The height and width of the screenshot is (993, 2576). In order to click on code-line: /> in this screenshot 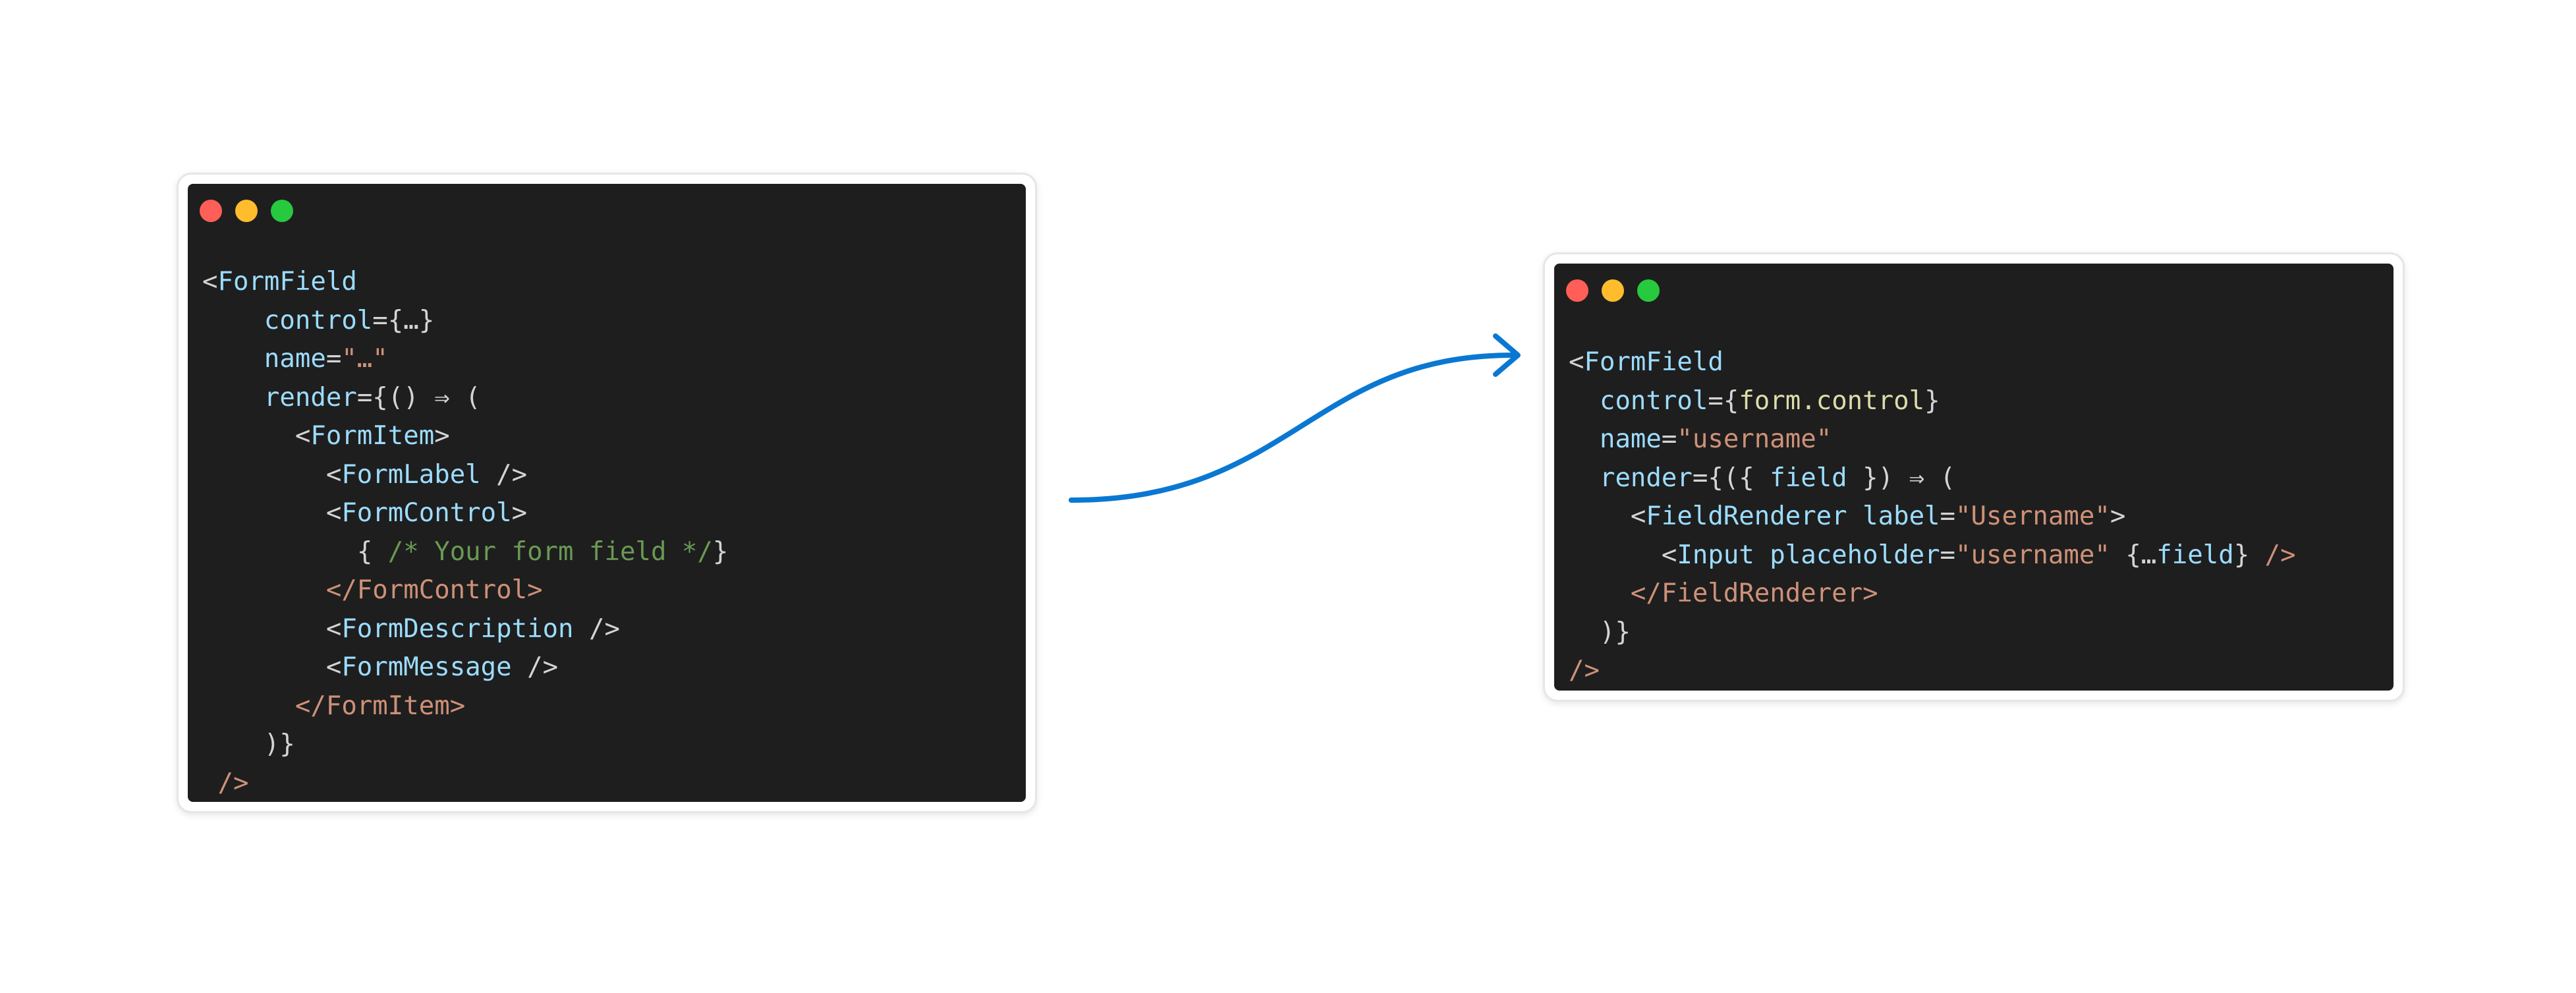, I will do `click(1932, 671)`.